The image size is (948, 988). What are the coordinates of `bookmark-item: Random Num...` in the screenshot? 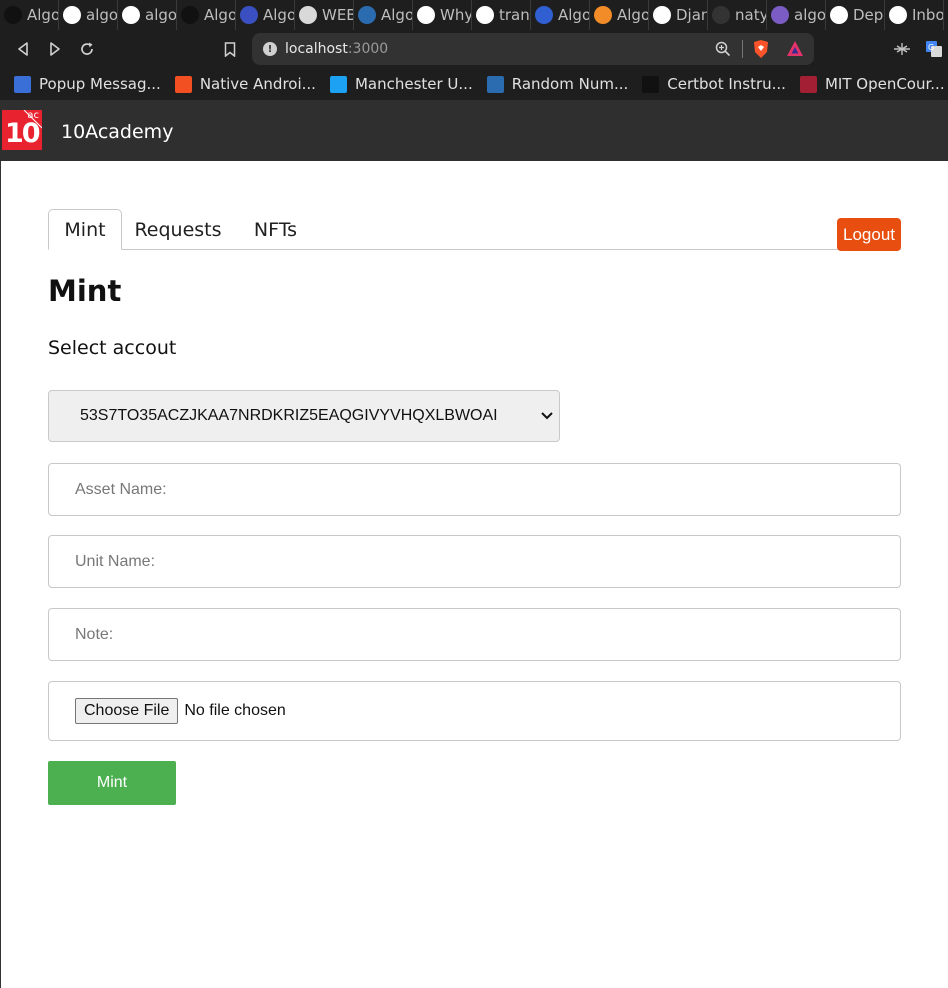 It's located at (557, 84).